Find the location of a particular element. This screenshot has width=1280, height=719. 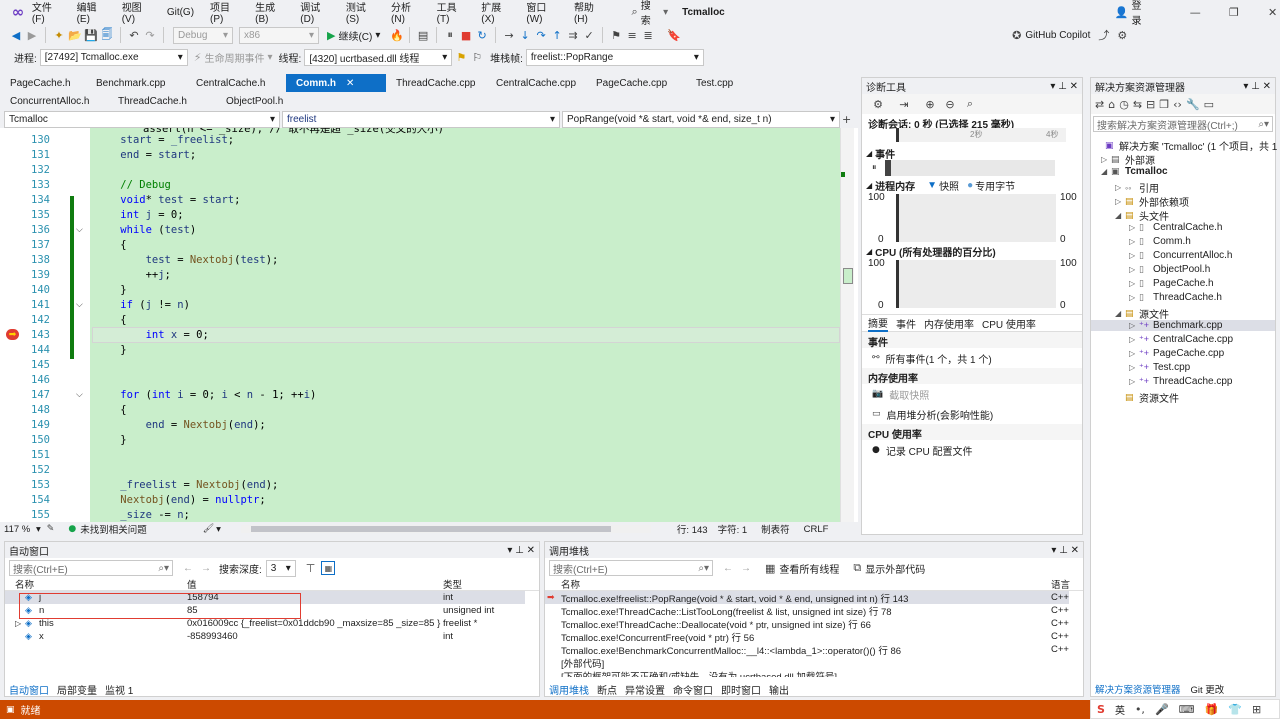

thread-flag-icon: ⚑ is located at coordinates (461, 57).